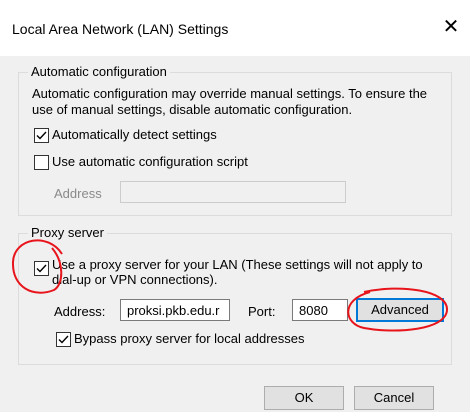 Image resolution: width=470 pixels, height=412 pixels. Describe the element at coordinates (233, 192) in the screenshot. I see `script-address-input` at that location.